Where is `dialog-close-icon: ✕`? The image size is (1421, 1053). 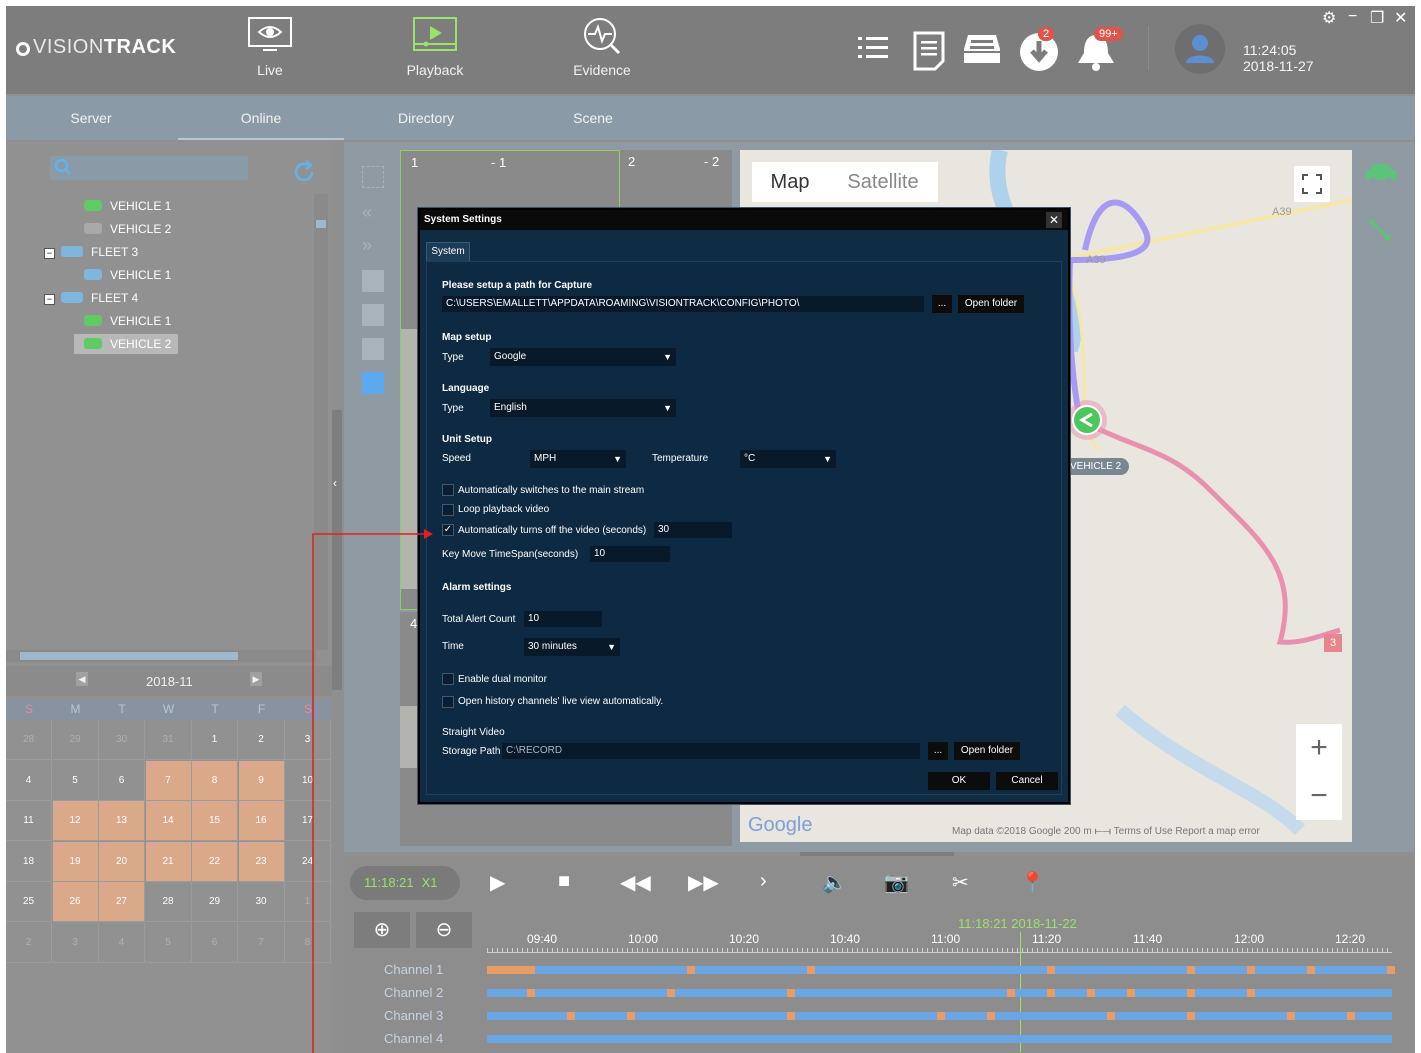
dialog-close-icon: ✕ is located at coordinates (1054, 220).